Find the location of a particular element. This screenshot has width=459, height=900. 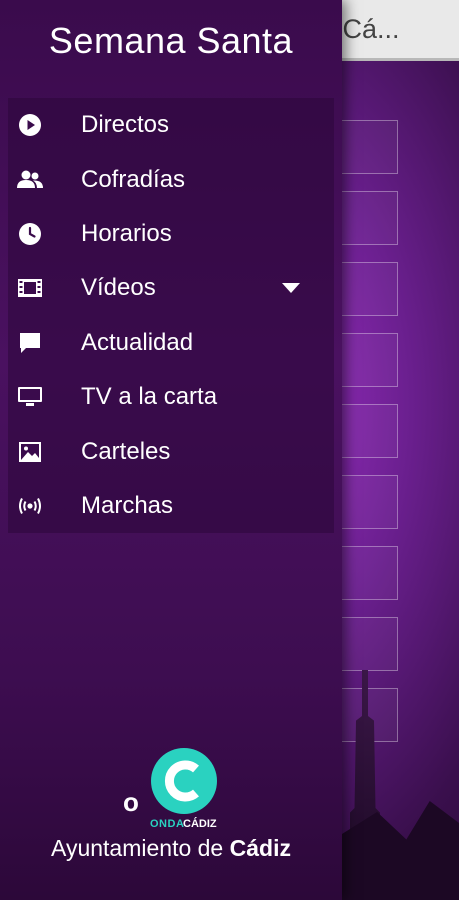

people-icon is located at coordinates (30, 180).